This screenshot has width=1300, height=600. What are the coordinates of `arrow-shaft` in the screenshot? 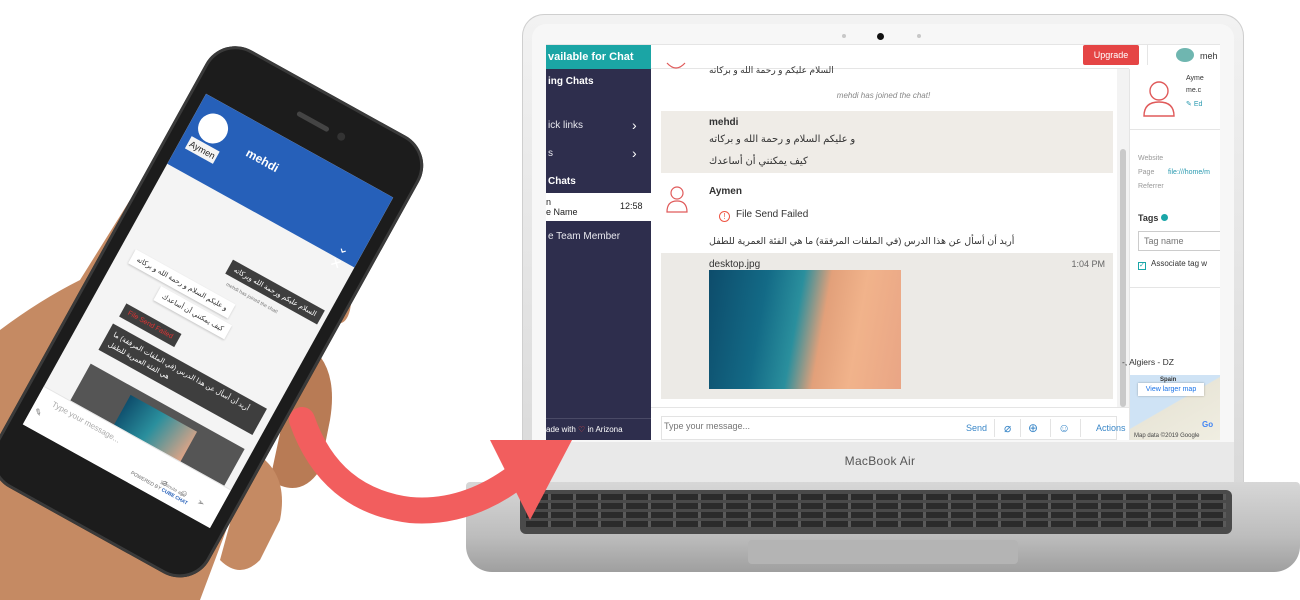 It's located at (413, 465).